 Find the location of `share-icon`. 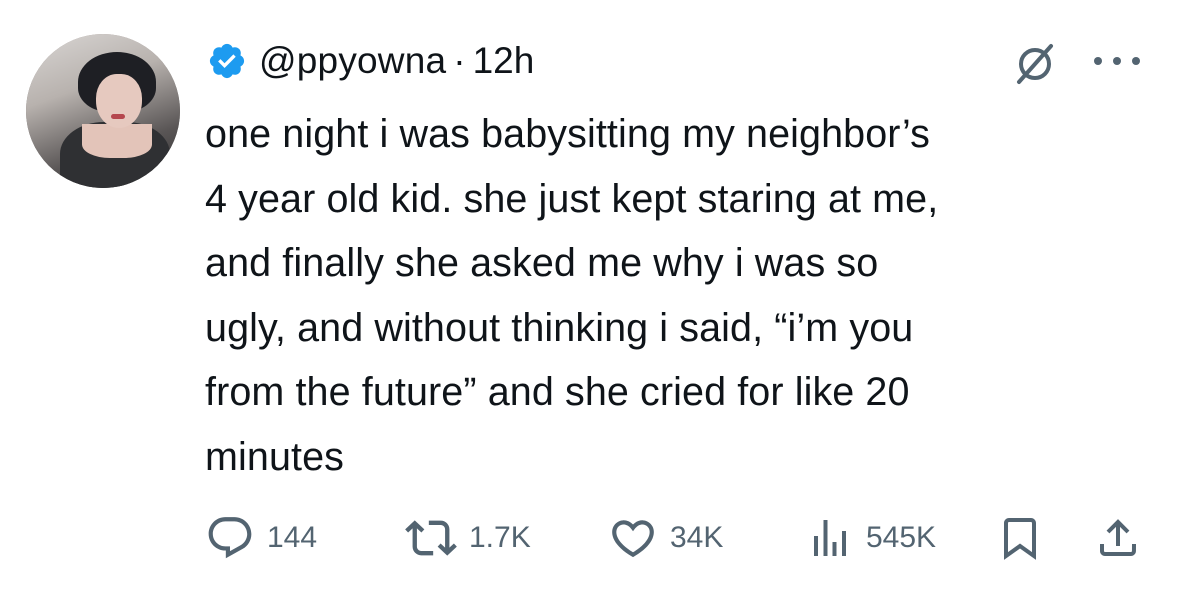

share-icon is located at coordinates (1118, 537).